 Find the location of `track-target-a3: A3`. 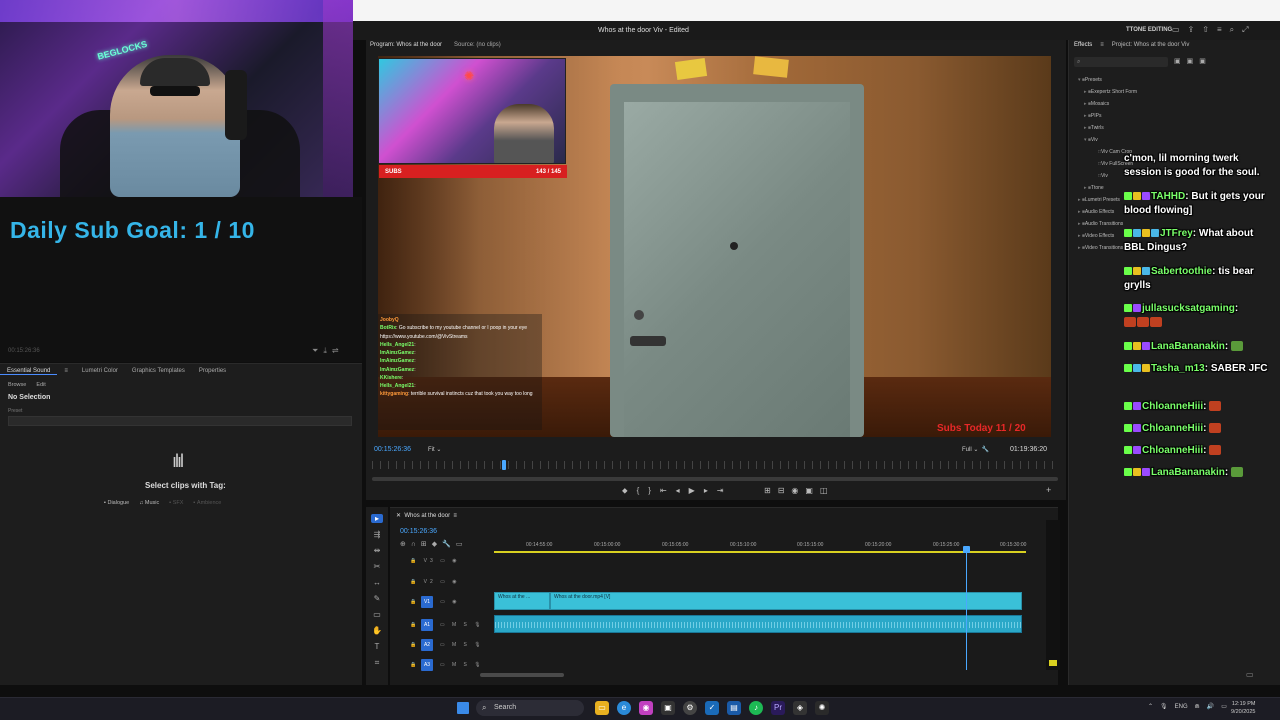

track-target-a3: A3 is located at coordinates (427, 665).